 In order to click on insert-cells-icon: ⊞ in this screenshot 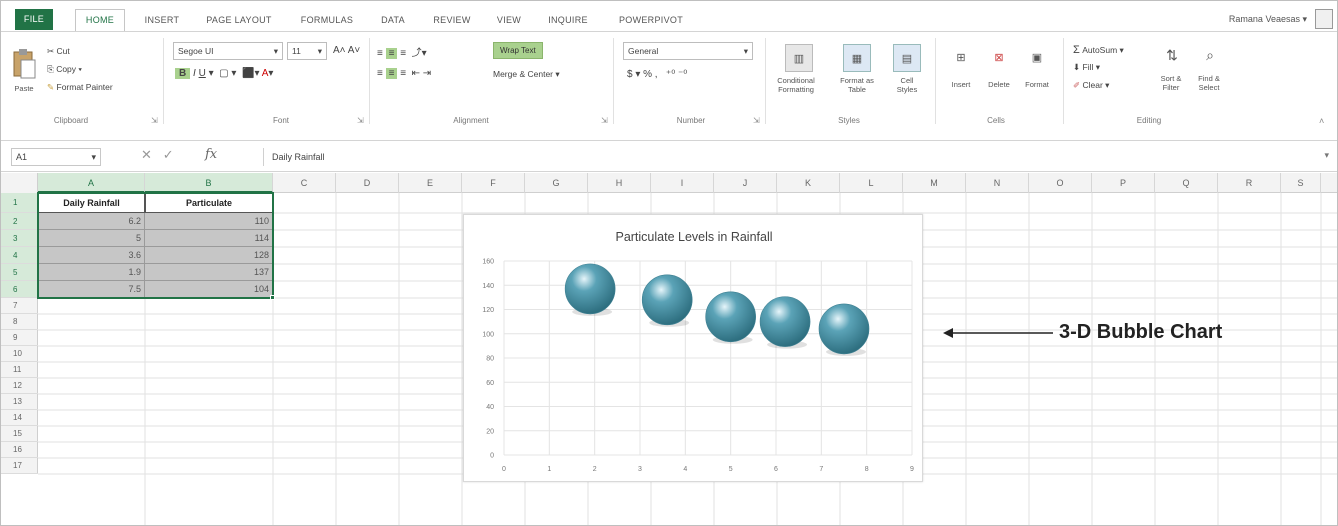, I will do `click(961, 57)`.